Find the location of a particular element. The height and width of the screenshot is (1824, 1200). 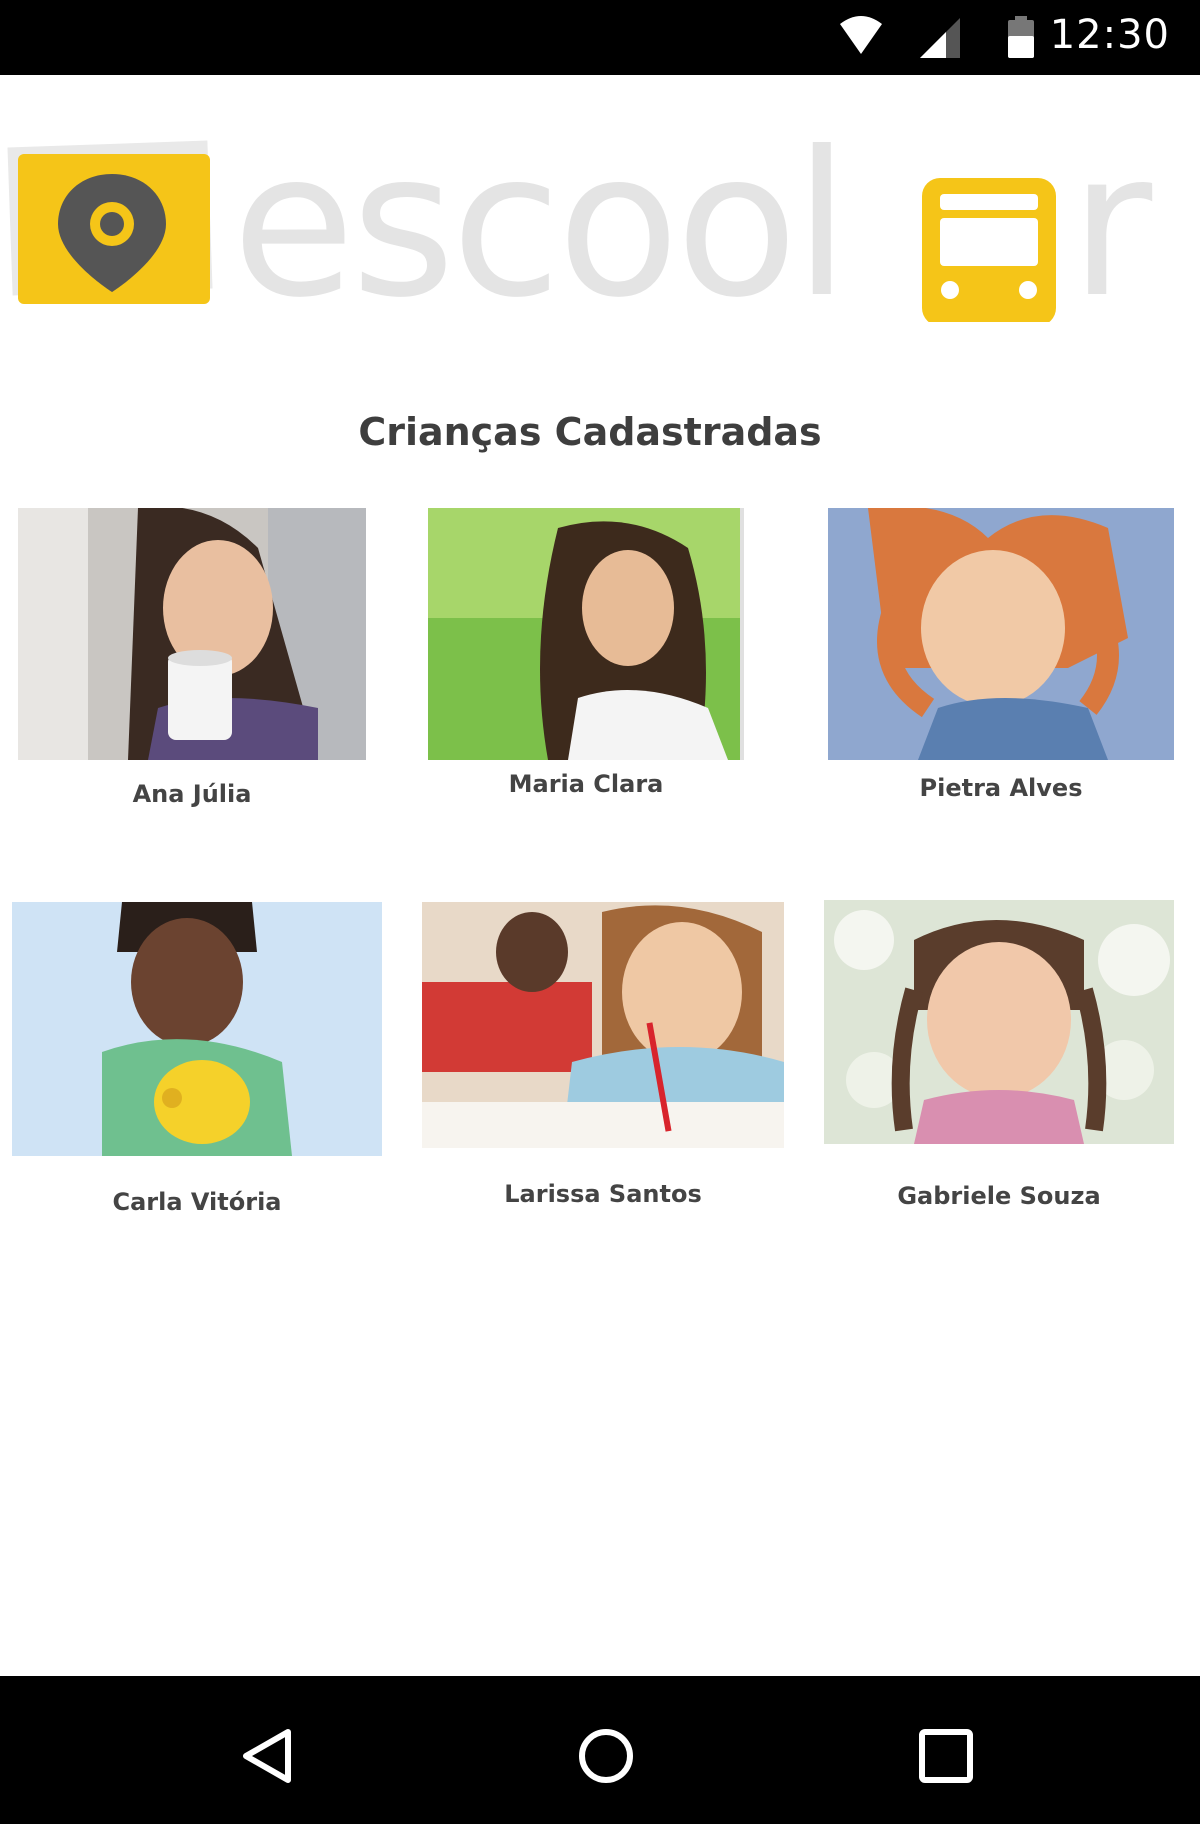

cell-signal-icon is located at coordinates (940, 40).